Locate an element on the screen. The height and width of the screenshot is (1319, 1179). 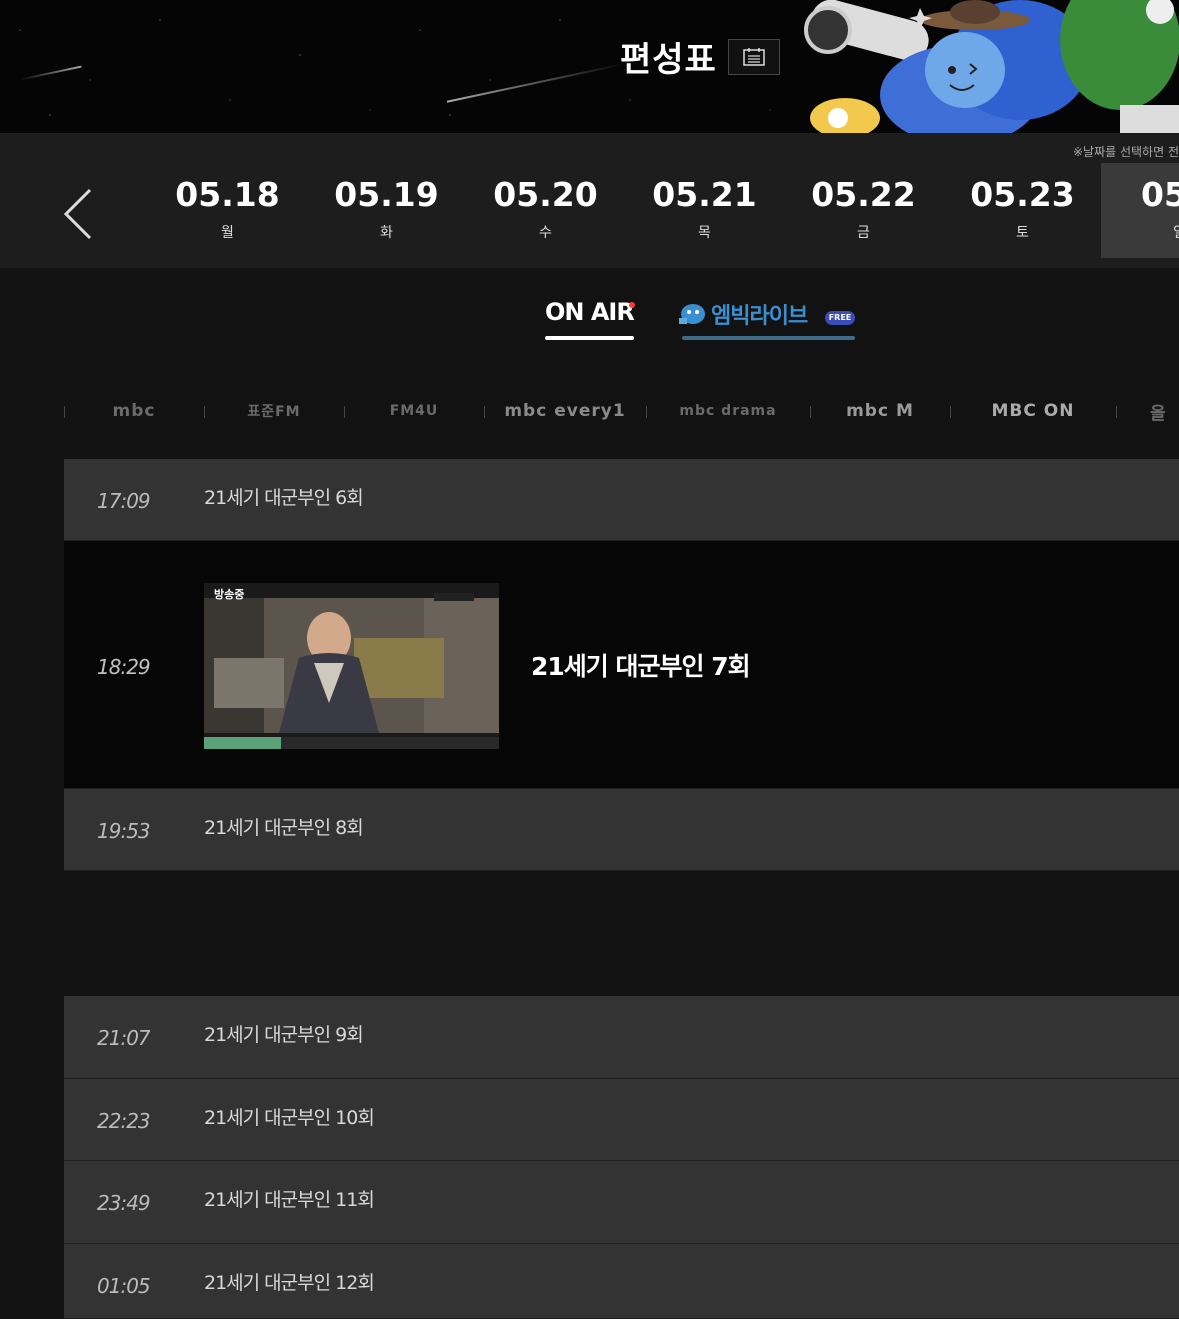
date-weekday: 목 is located at coordinates (704, 233).